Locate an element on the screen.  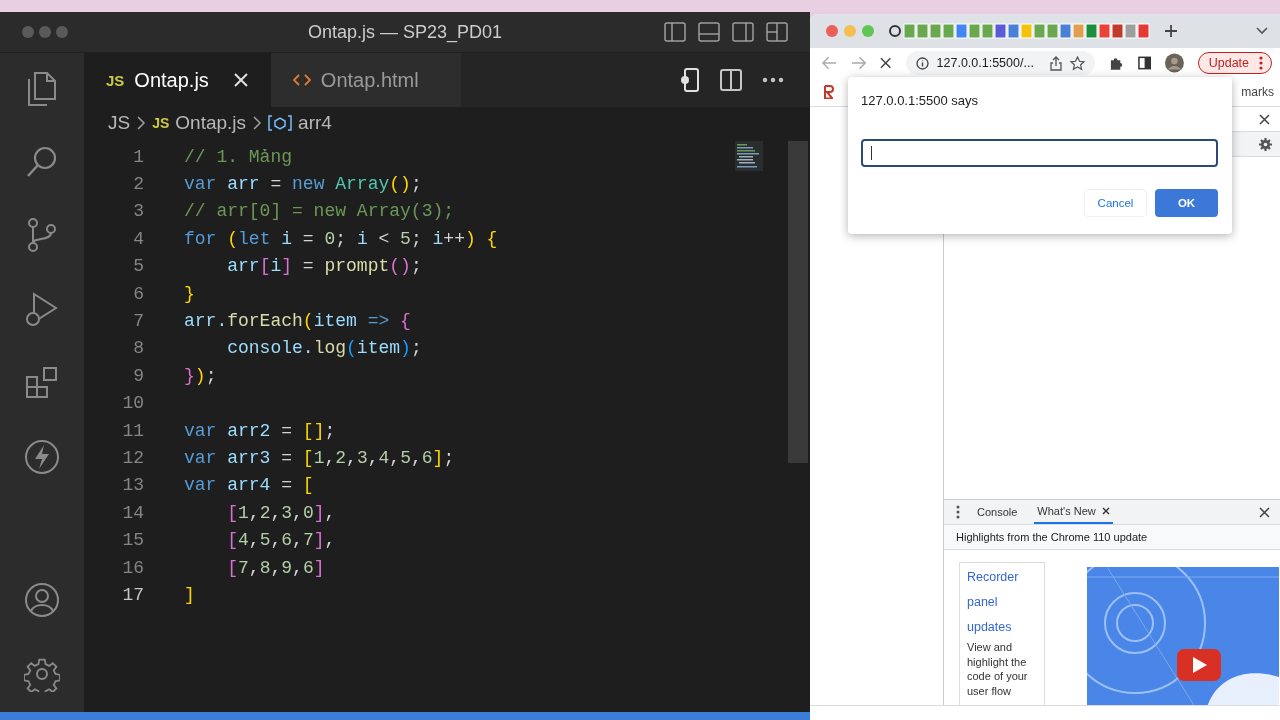
code-line: arr[i] = prompt(); is located at coordinates (324, 266).